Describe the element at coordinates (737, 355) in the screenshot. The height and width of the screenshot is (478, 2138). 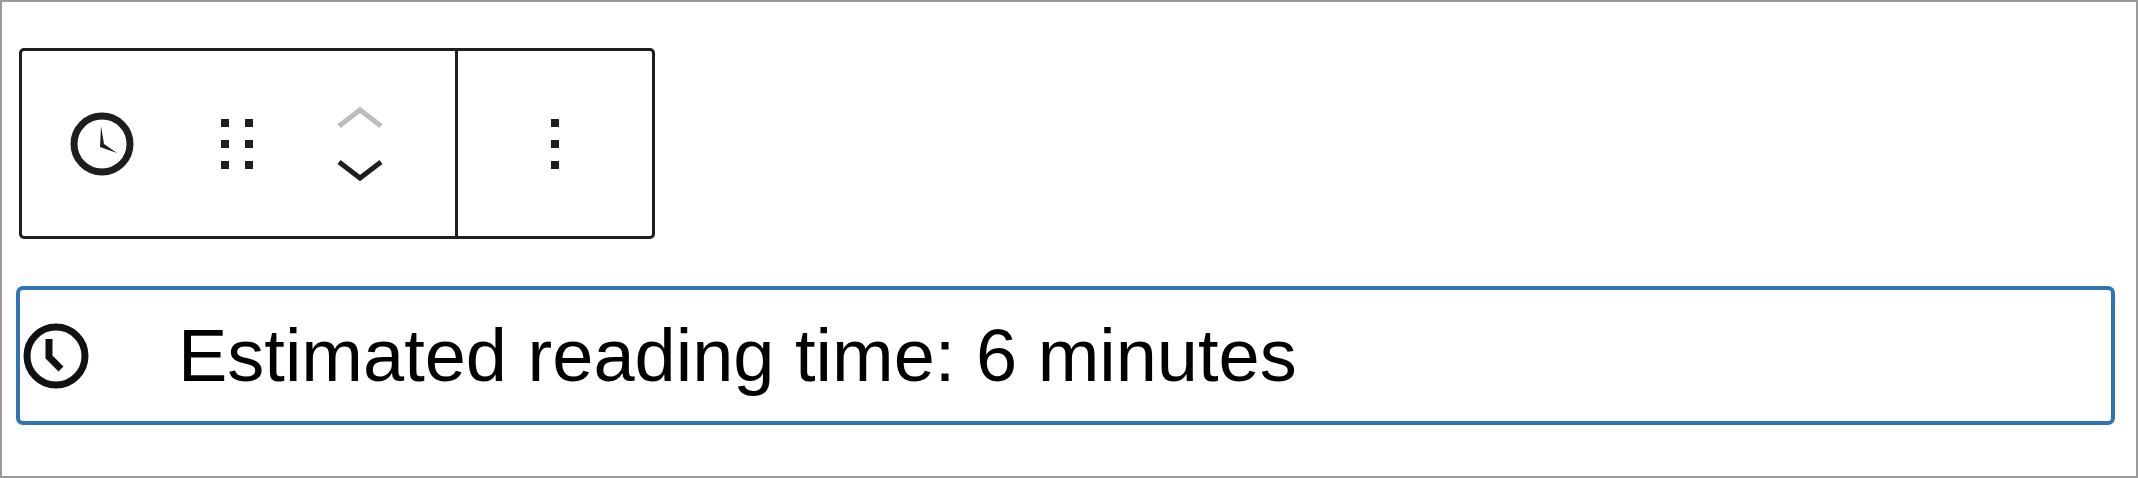
I see `reading-time-text: Estimated reading time: 6 minutes` at that location.